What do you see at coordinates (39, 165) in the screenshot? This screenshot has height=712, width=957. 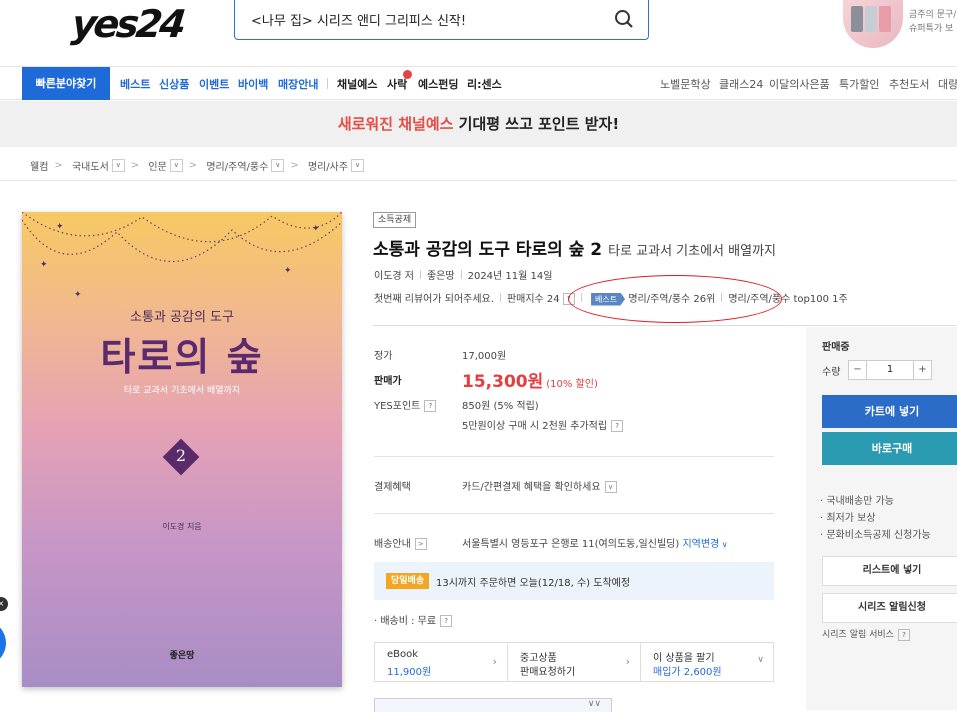 I see `breadcrumb-home: 웰컴` at bounding box center [39, 165].